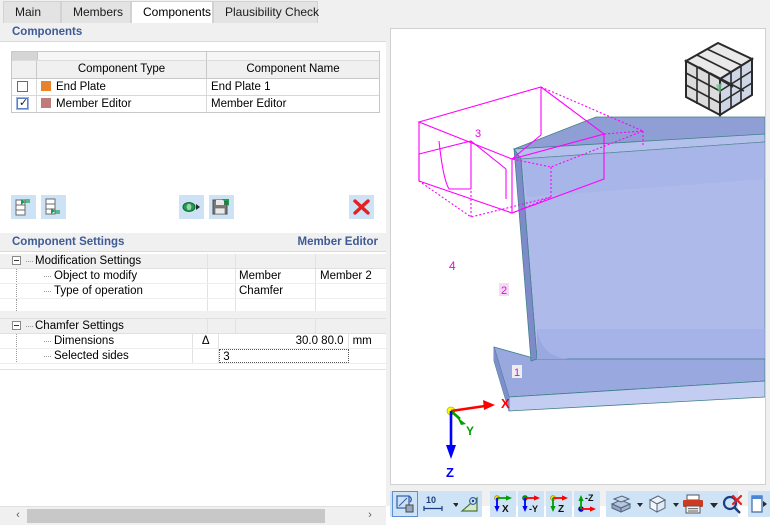  I want to click on row-component-name-cell: End Plate 1, so click(293, 87).